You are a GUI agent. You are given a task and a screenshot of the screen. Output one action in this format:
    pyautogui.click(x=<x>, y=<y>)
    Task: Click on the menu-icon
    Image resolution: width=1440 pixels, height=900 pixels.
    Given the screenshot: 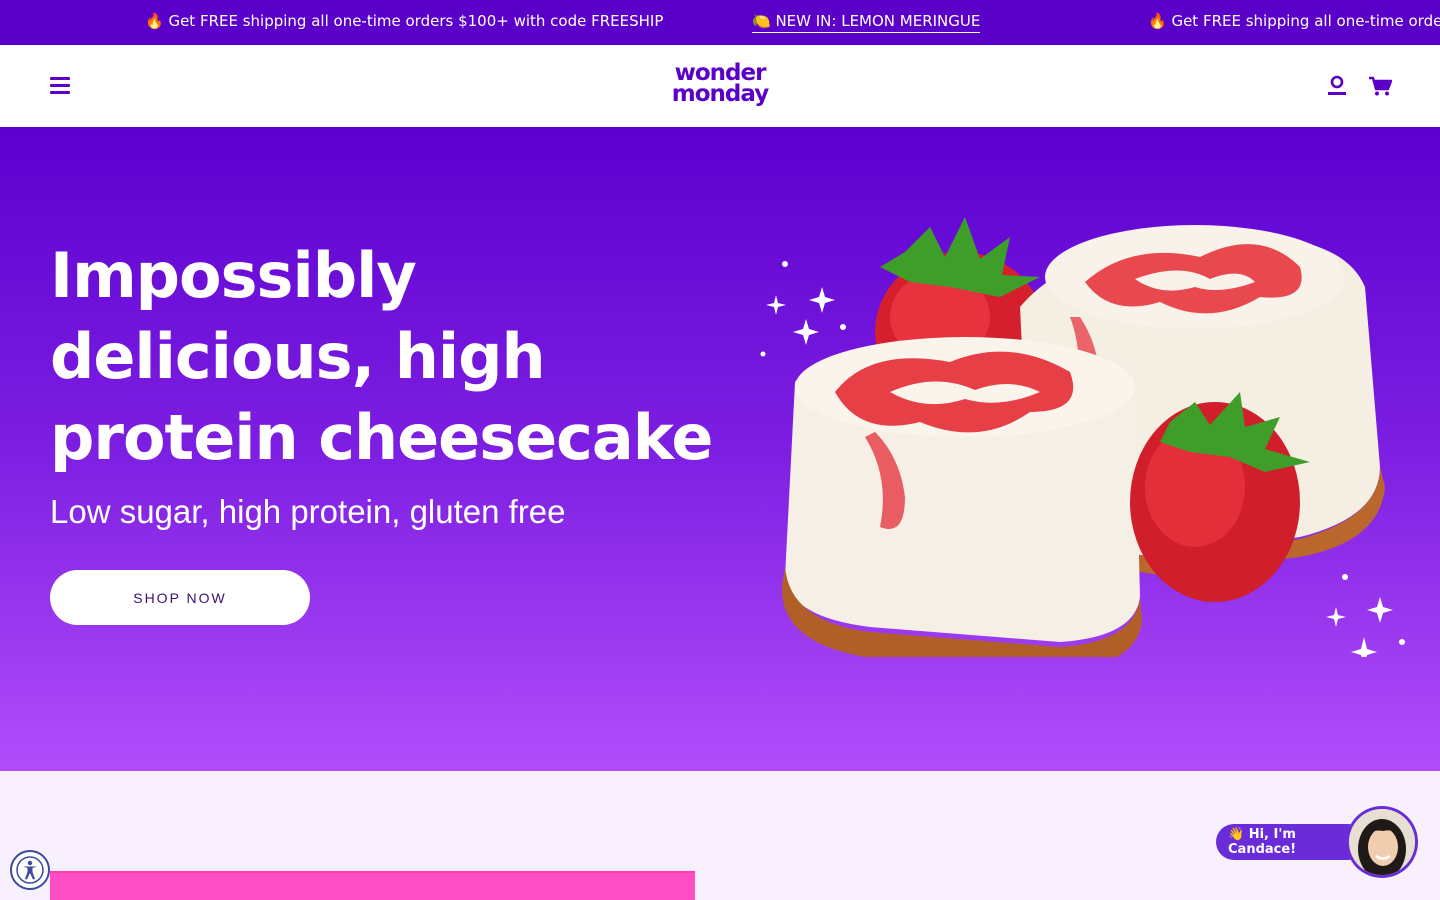 What is the action you would take?
    pyautogui.click(x=60, y=86)
    